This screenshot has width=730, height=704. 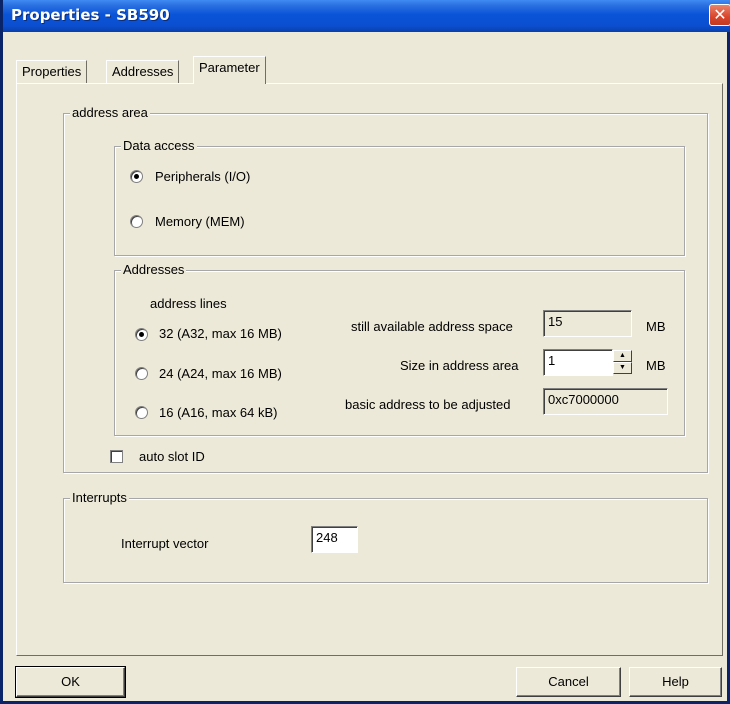 What do you see at coordinates (116, 456) in the screenshot?
I see `auto-slot-id-checkbox` at bounding box center [116, 456].